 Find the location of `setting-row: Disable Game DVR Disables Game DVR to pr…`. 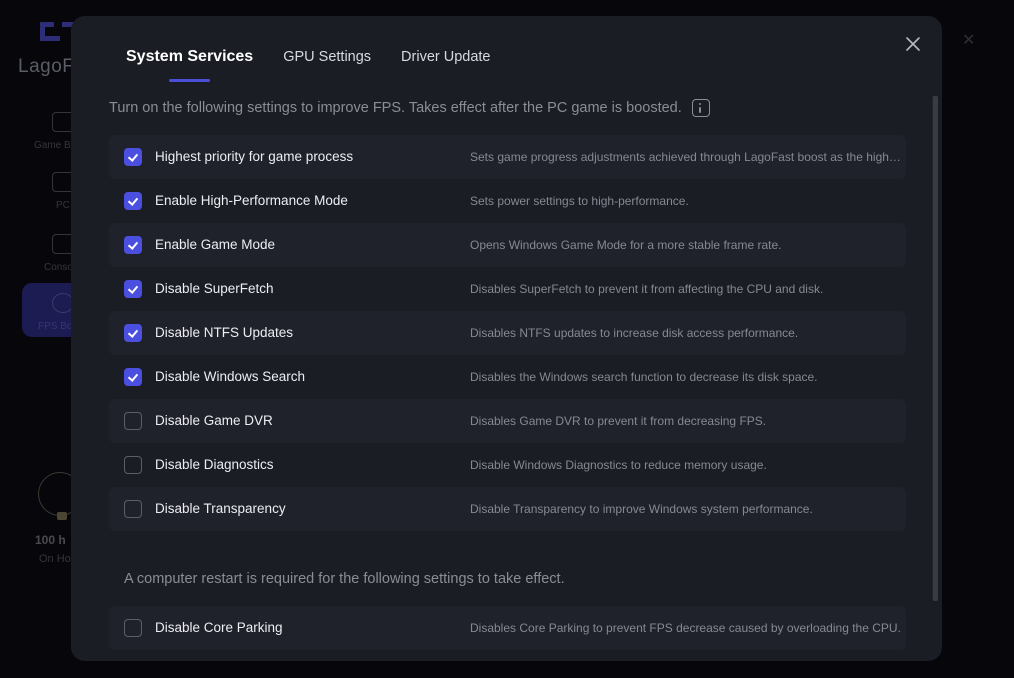

setting-row: Disable Game DVR Disables Game DVR to pr… is located at coordinates (507, 421).